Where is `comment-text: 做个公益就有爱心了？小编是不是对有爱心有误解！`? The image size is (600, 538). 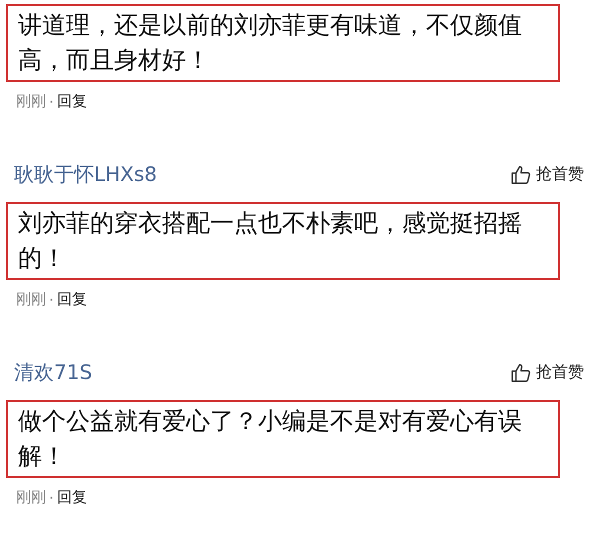 comment-text: 做个公益就有爱心了？小编是不是对有爱心有误解！ is located at coordinates (283, 439).